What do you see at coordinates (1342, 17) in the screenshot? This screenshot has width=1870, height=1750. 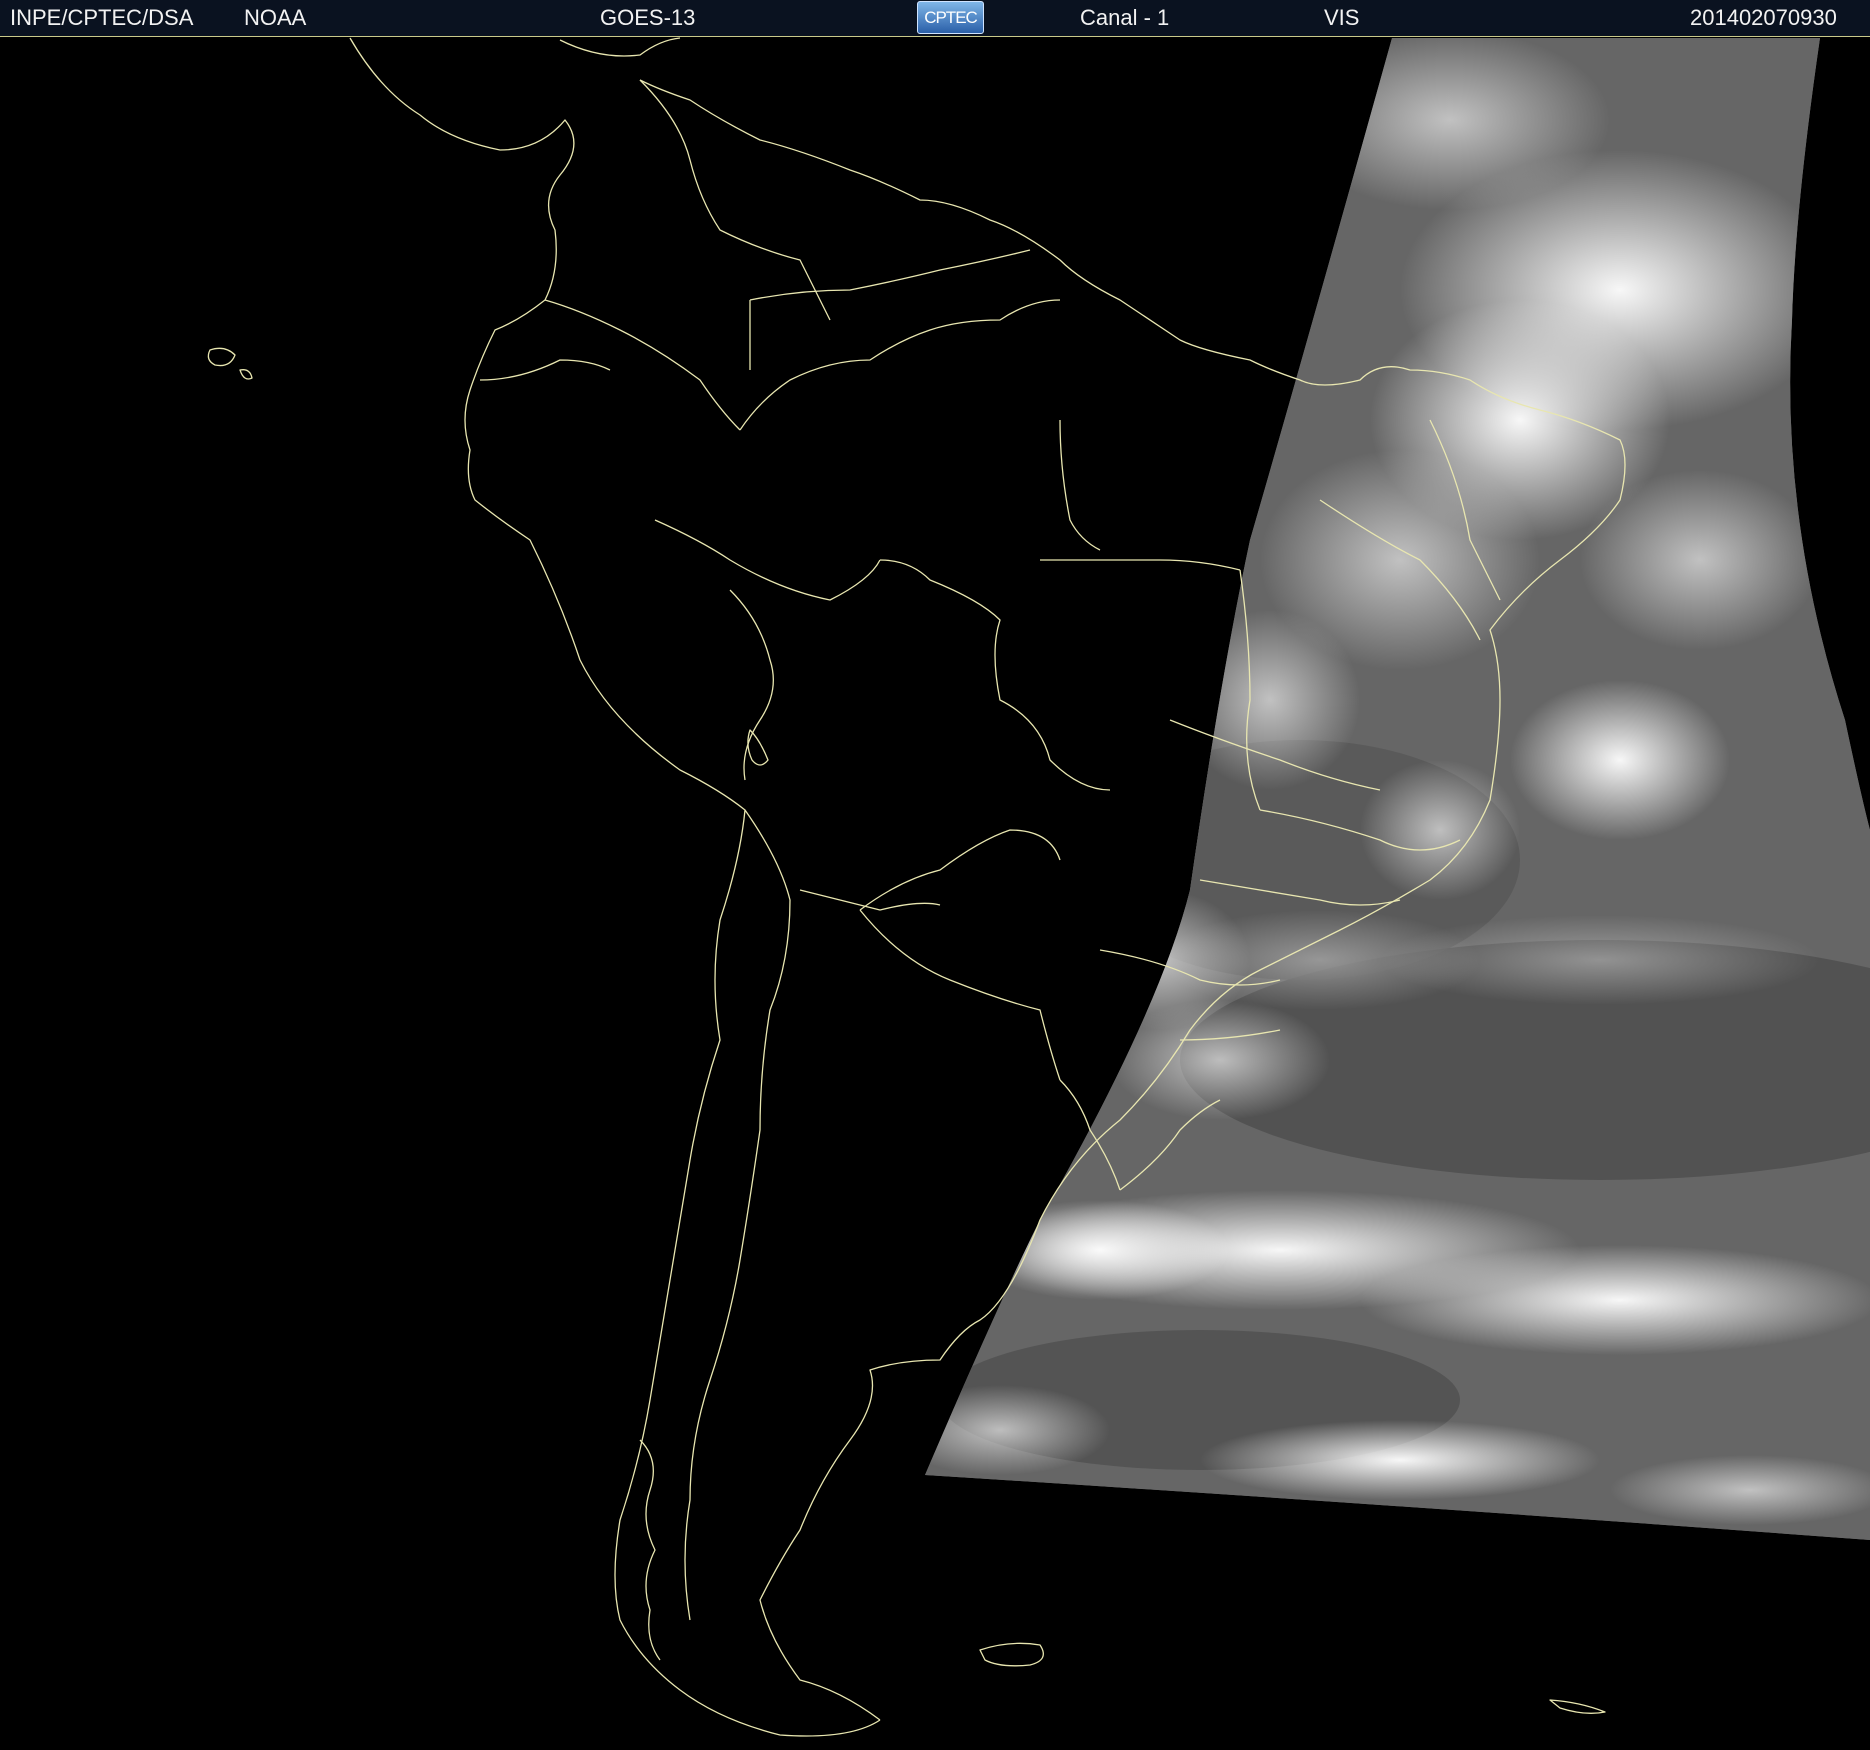 I see `band-label: VIS` at bounding box center [1342, 17].